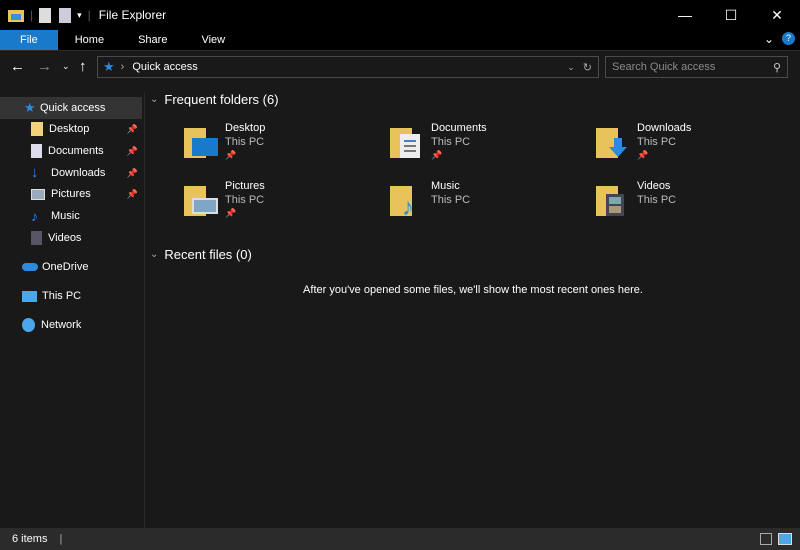 This screenshot has height=550, width=800. Describe the element at coordinates (245, 186) in the screenshot. I see `folder-name: Pictures` at that location.